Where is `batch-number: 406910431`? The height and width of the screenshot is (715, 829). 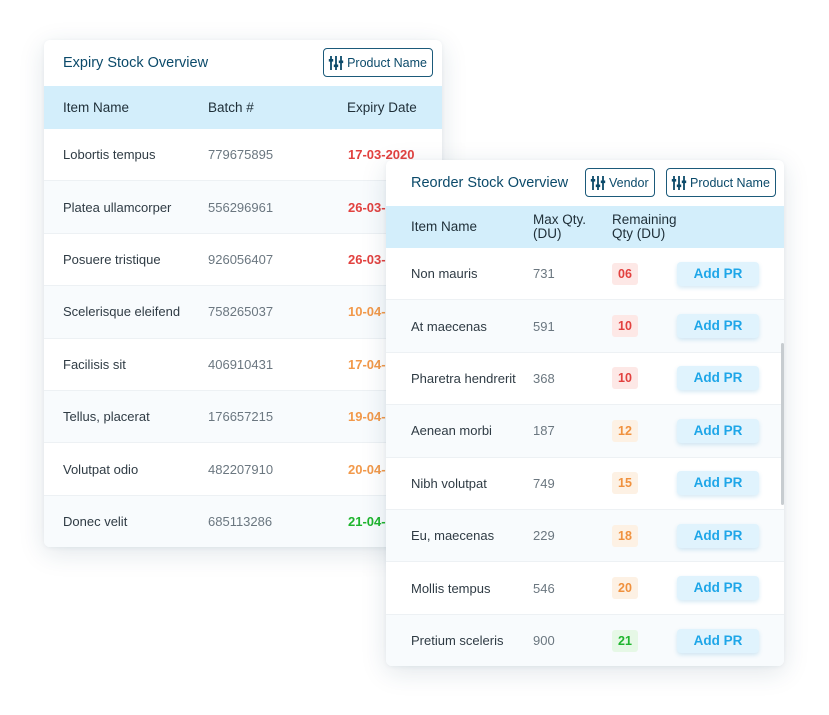 batch-number: 406910431 is located at coordinates (241, 364).